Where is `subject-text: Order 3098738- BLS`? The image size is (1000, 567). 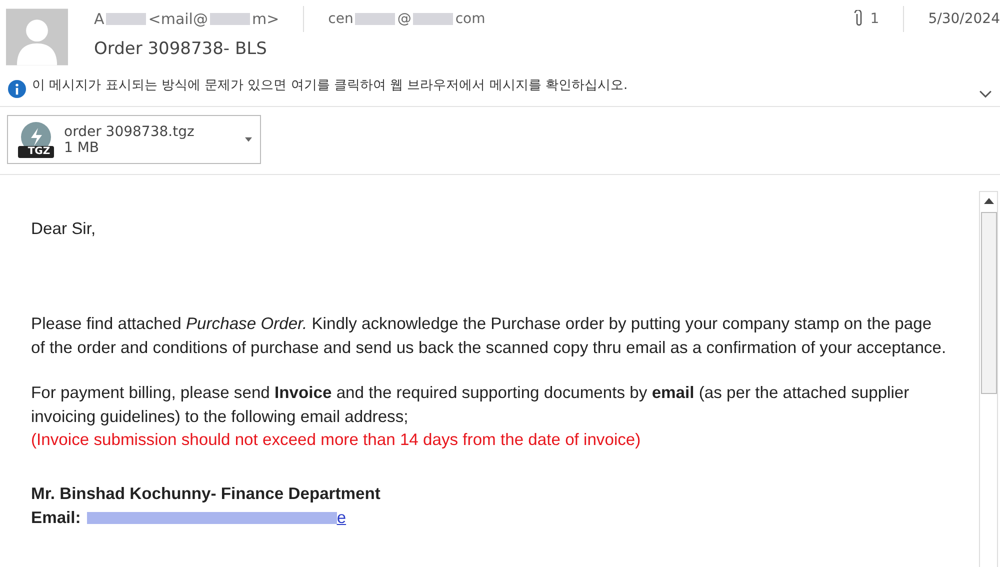
subject-text: Order 3098738- BLS is located at coordinates (181, 49).